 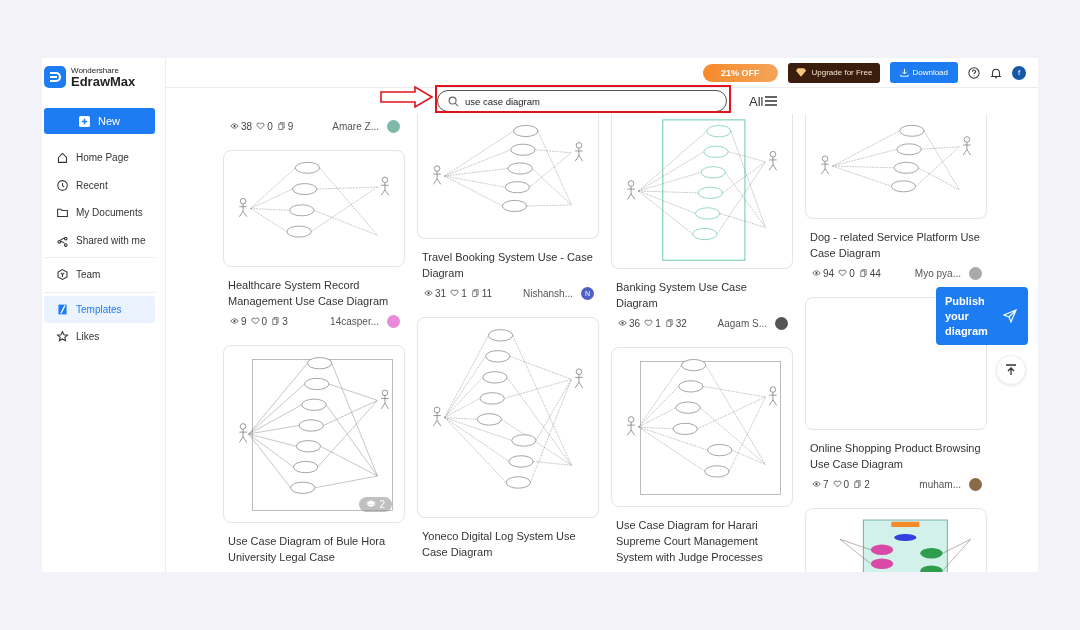 I want to click on home-icon, so click(x=62, y=158).